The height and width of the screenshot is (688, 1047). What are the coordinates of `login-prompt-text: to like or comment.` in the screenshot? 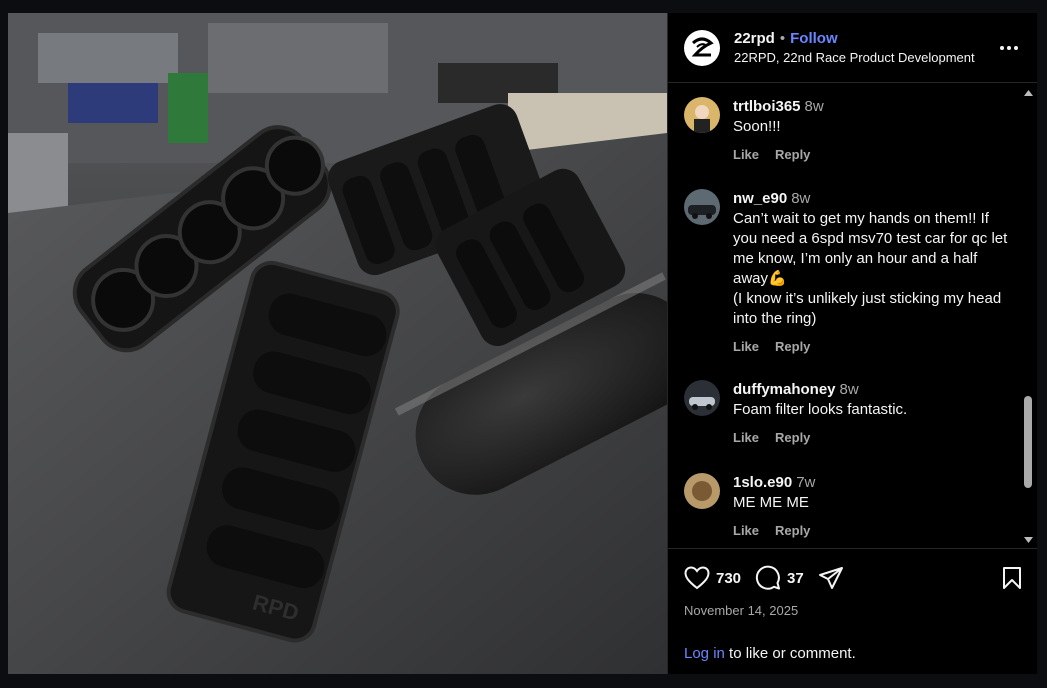 It's located at (790, 653).